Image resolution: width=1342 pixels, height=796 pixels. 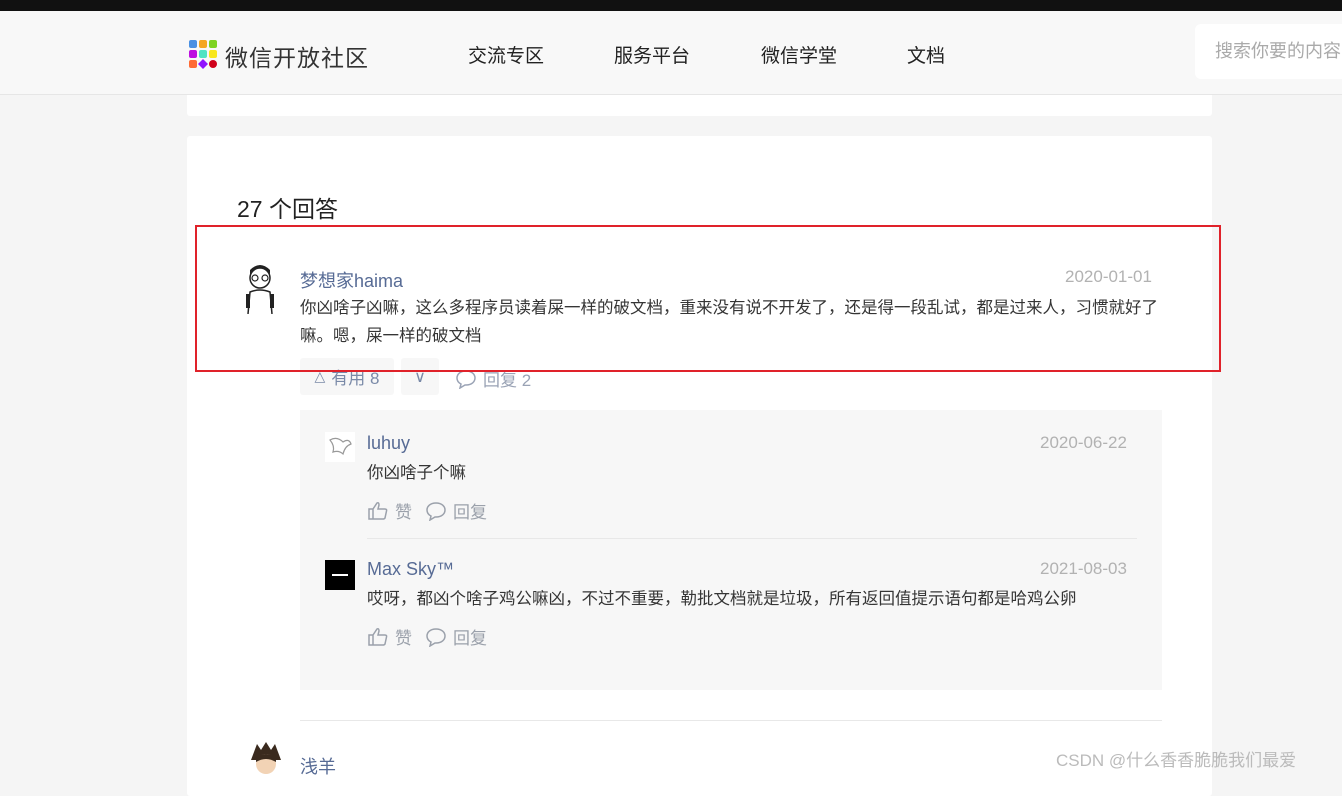 I want to click on reply-username: luhuy, so click(x=388, y=443).